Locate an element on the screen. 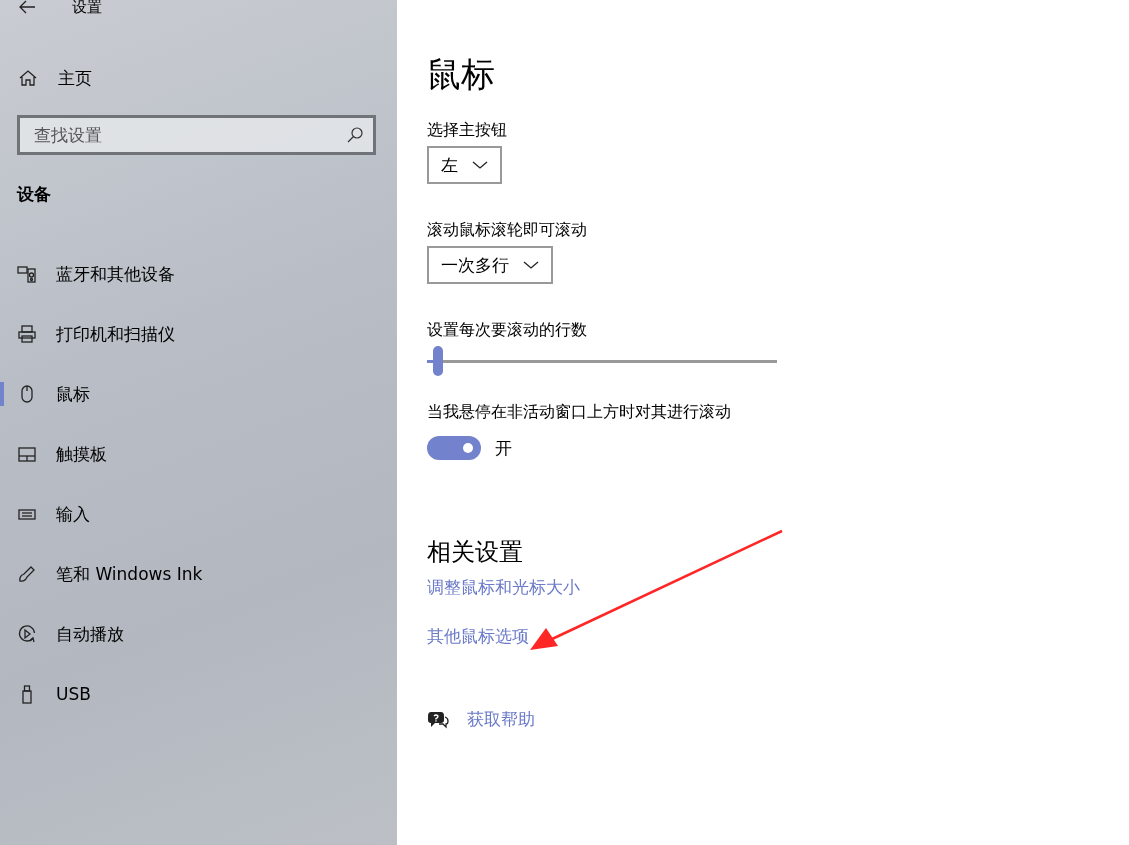 Image resolution: width=1129 pixels, height=845 pixels. nav-item: 输入 is located at coordinates (198, 514).